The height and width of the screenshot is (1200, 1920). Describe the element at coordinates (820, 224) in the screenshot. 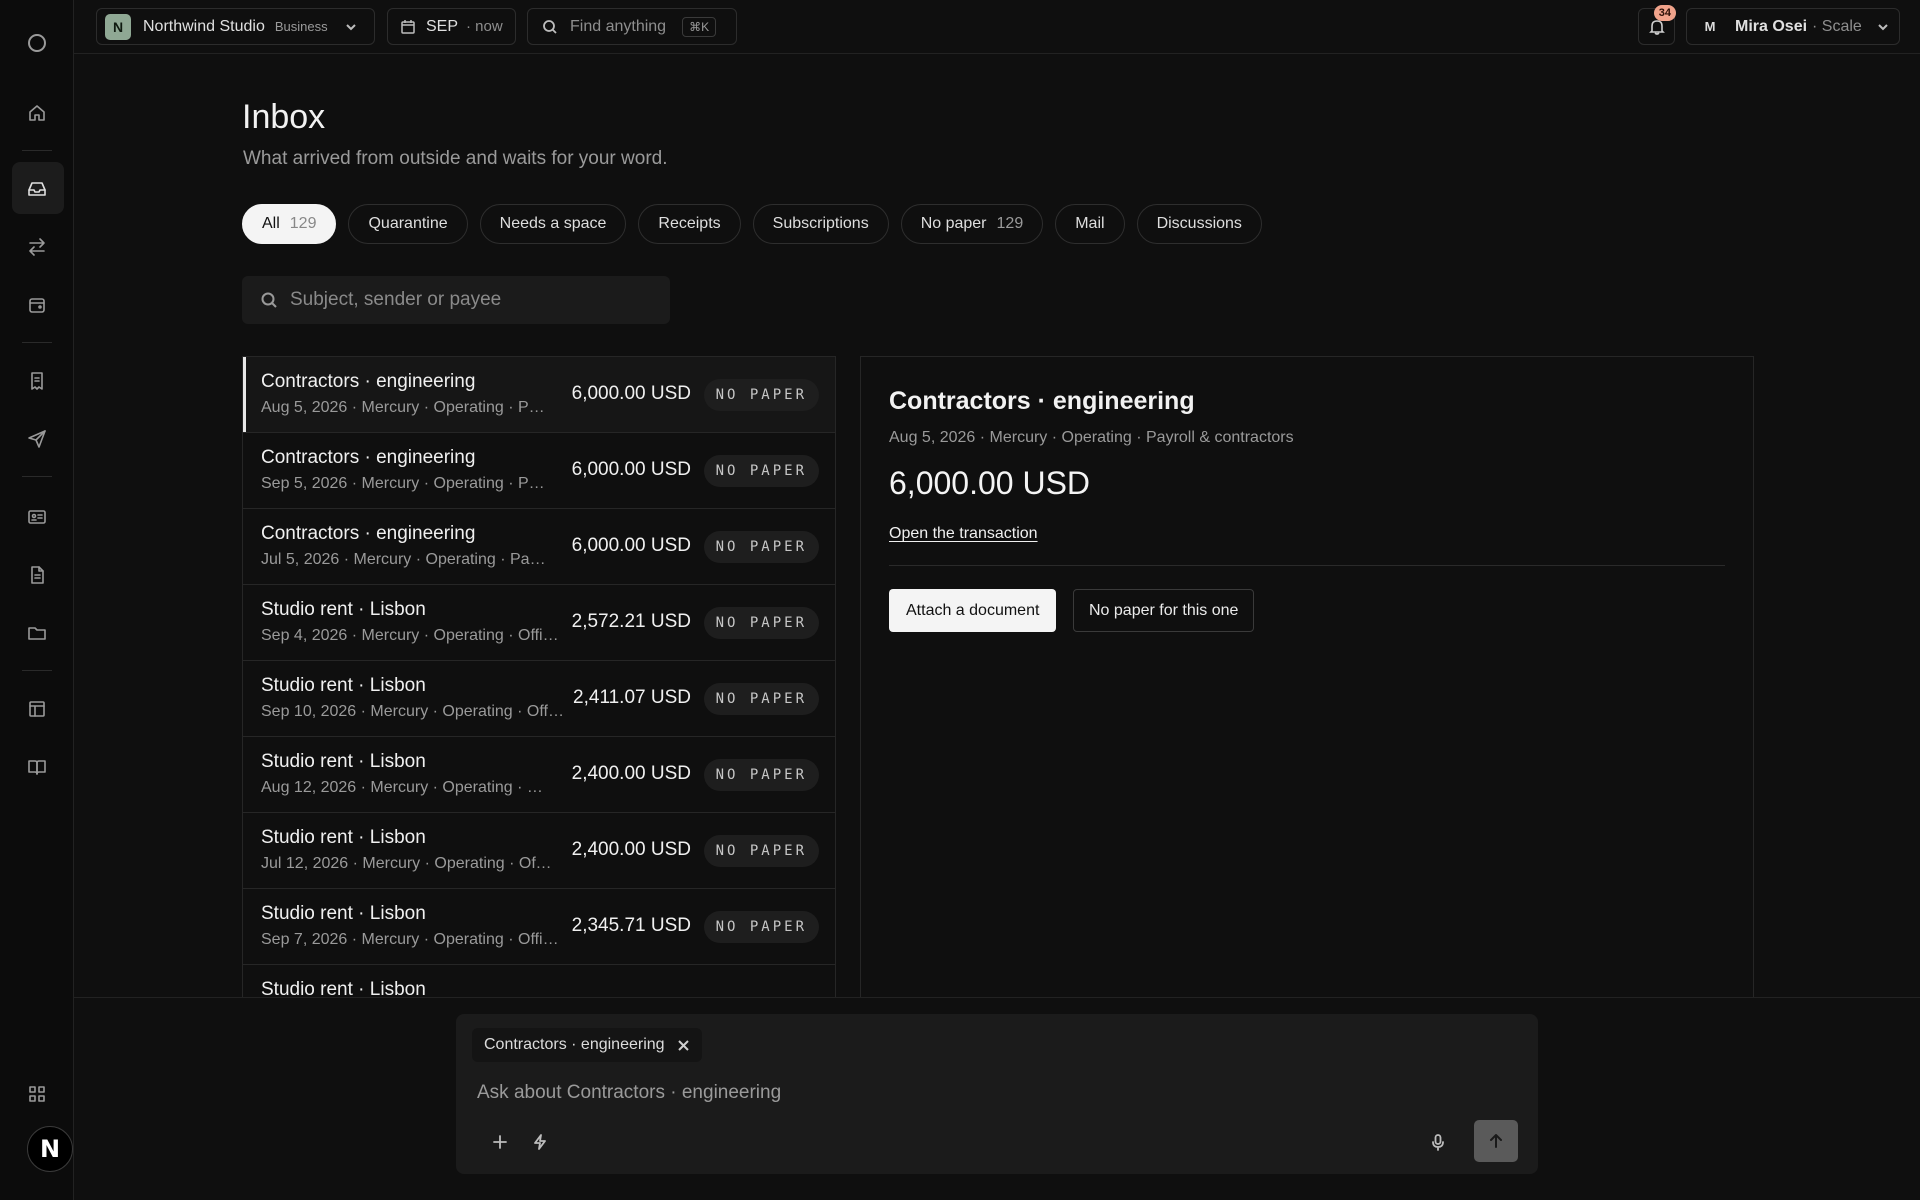

I see `filter-subscriptions: Subscriptions` at that location.